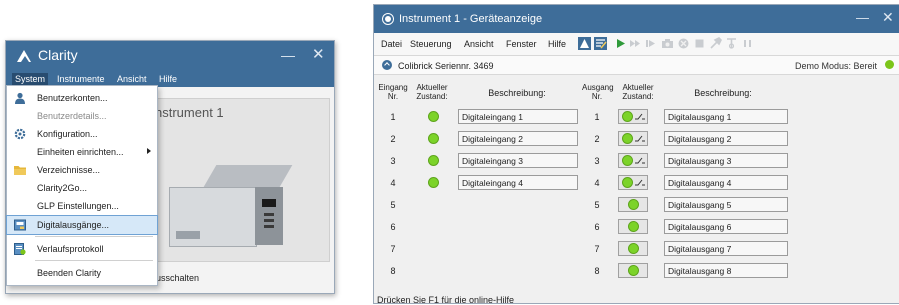 This screenshot has width=899, height=305. I want to click on camera-icon, so click(667, 43).